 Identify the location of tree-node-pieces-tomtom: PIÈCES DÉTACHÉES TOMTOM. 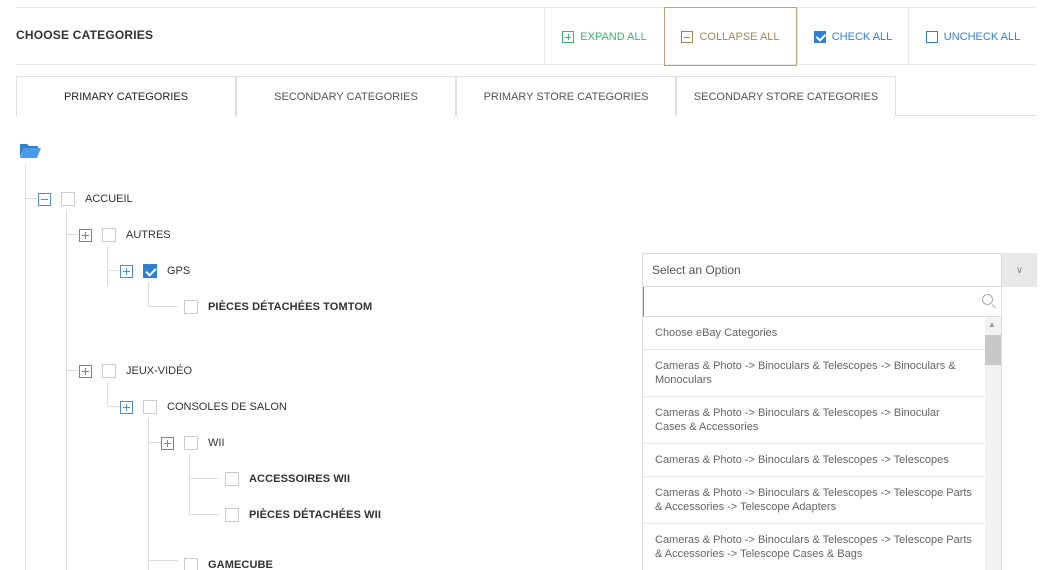
(278, 307).